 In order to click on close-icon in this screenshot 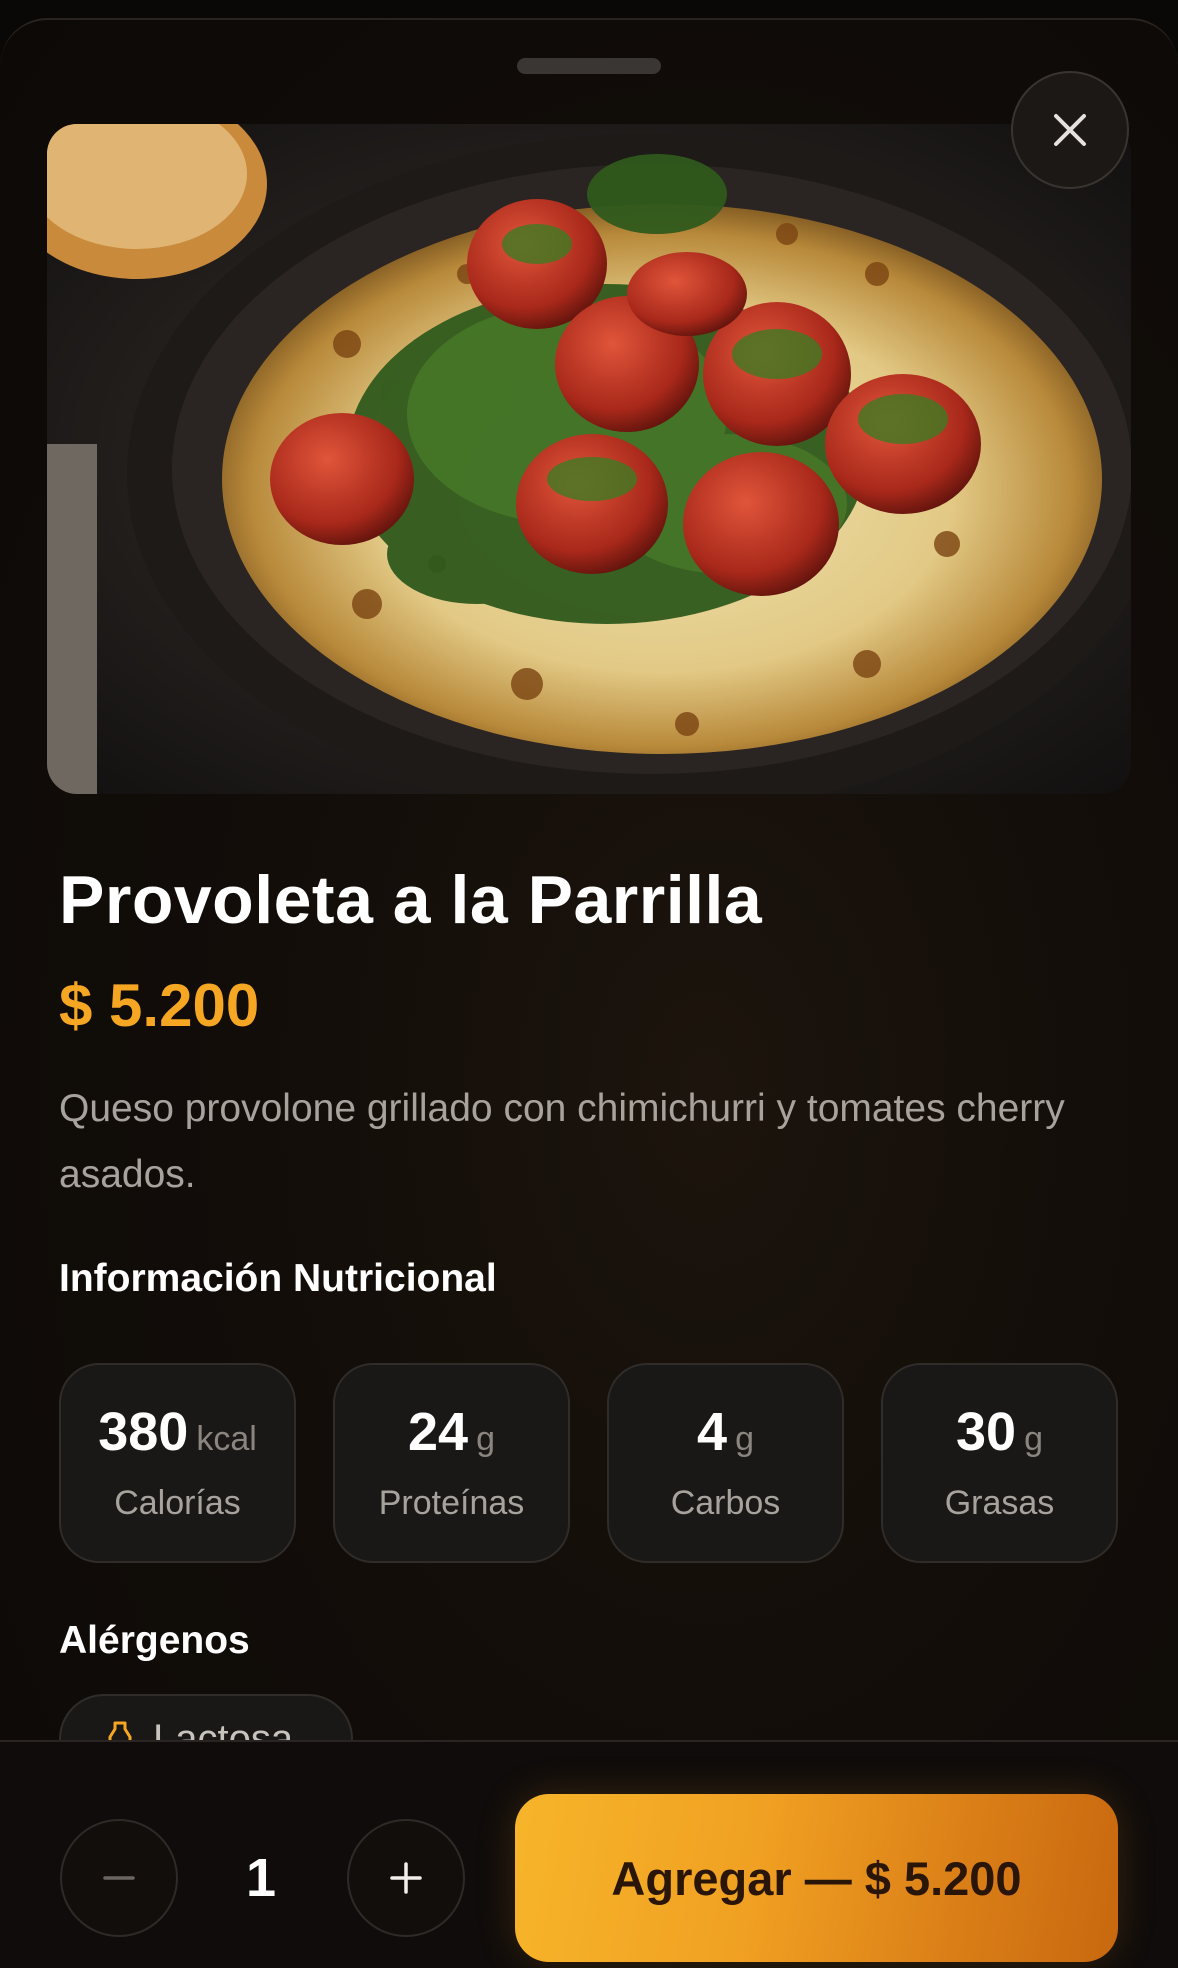, I will do `click(1070, 130)`.